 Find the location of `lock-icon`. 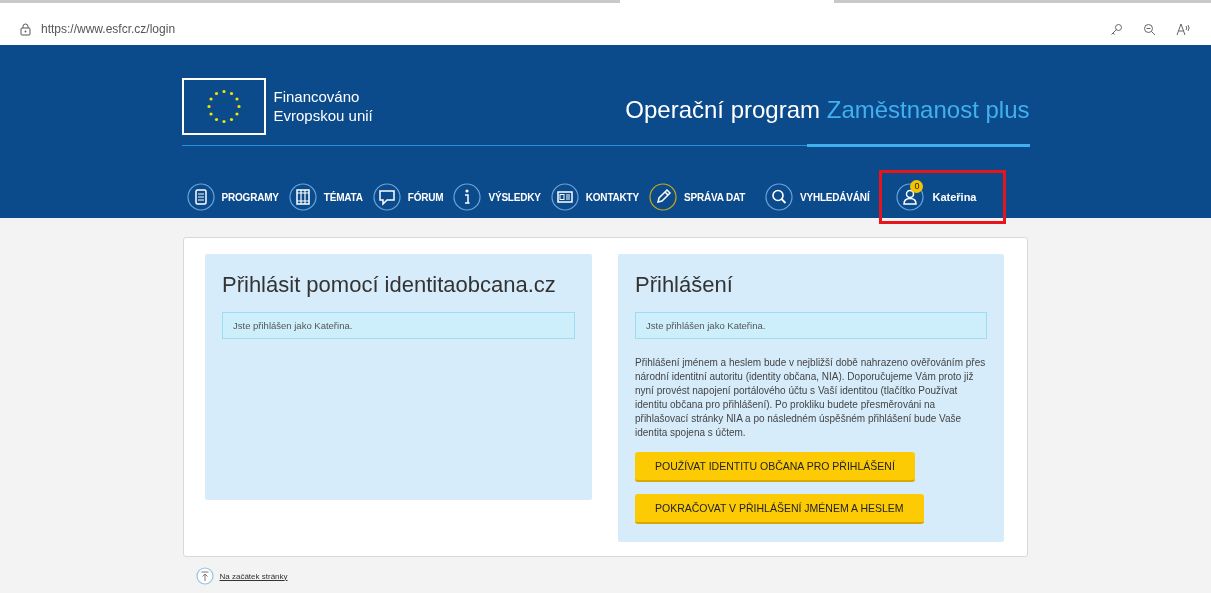

lock-icon is located at coordinates (25, 29).